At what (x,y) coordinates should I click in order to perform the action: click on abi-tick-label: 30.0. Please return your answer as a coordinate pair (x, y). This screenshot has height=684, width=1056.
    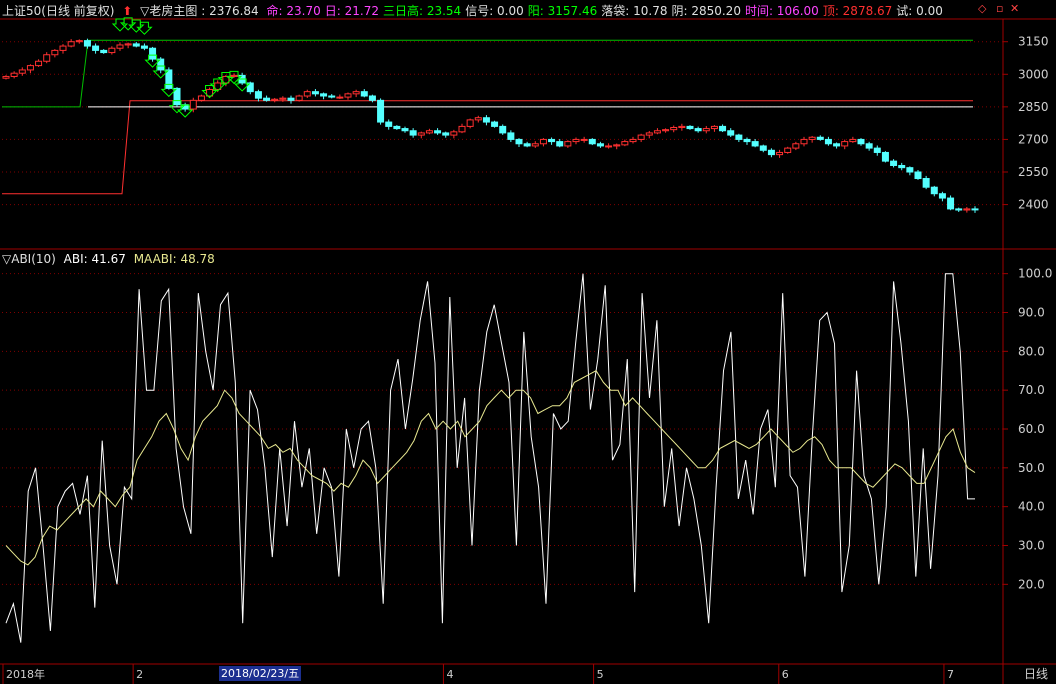
    Looking at the image, I should click on (1031, 545).